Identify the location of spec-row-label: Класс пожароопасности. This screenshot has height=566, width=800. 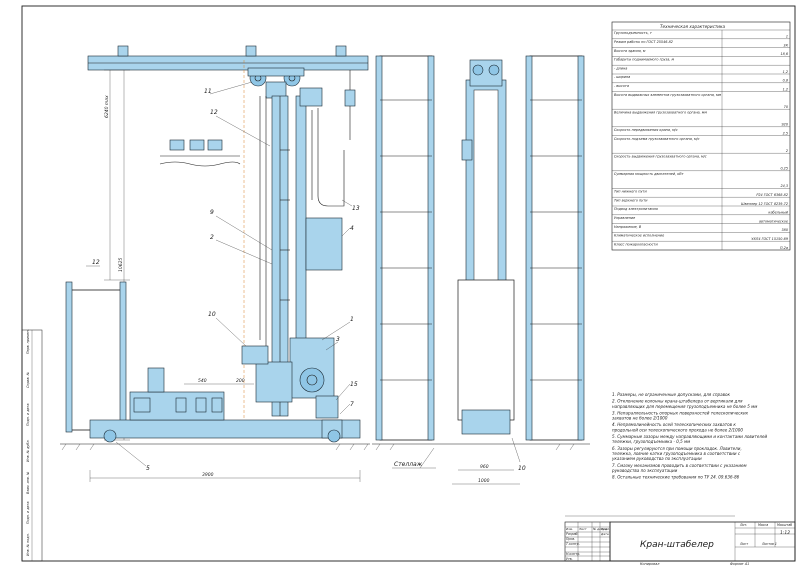
(636, 244).